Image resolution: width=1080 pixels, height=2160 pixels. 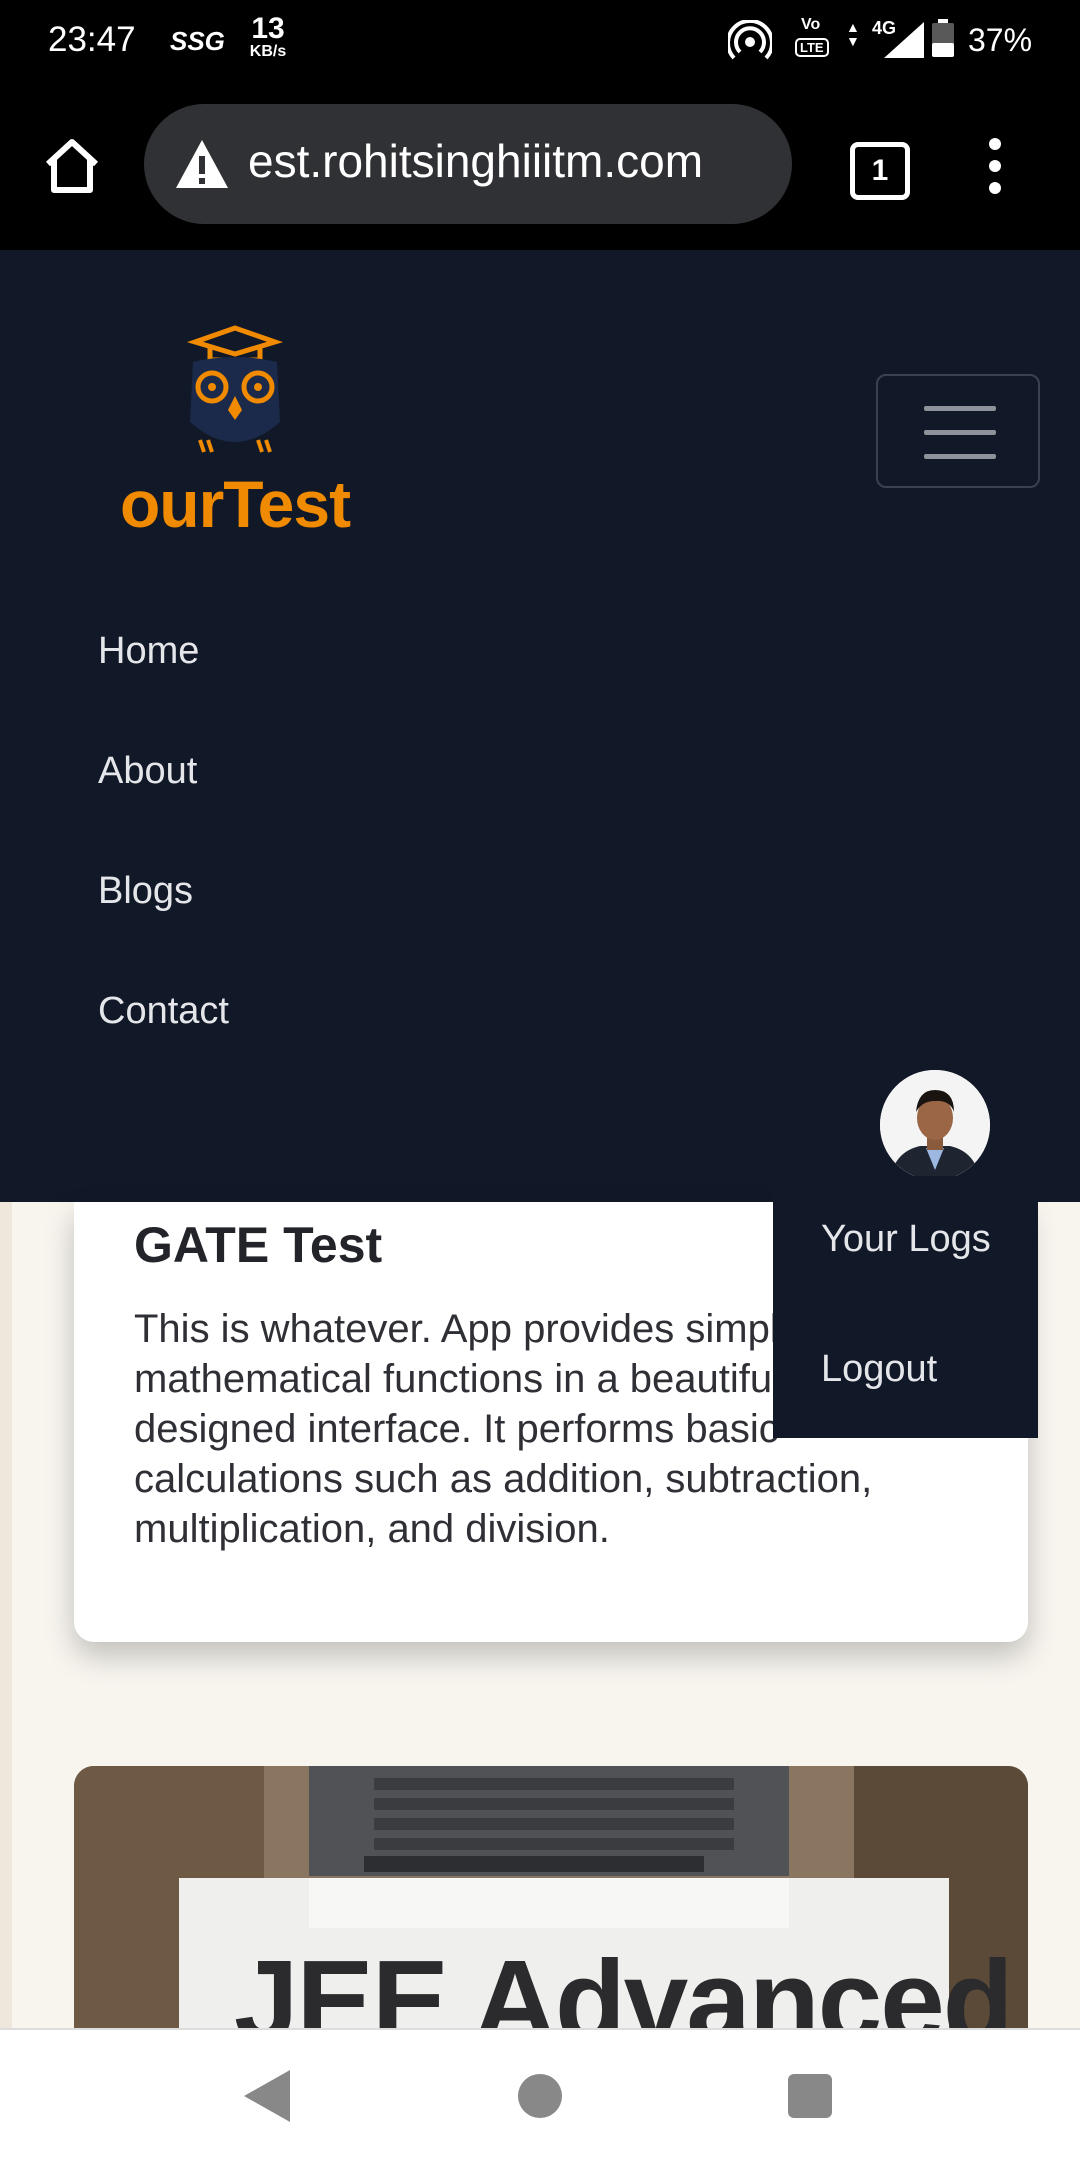 What do you see at coordinates (750, 43) in the screenshot?
I see `hotspot-icon` at bounding box center [750, 43].